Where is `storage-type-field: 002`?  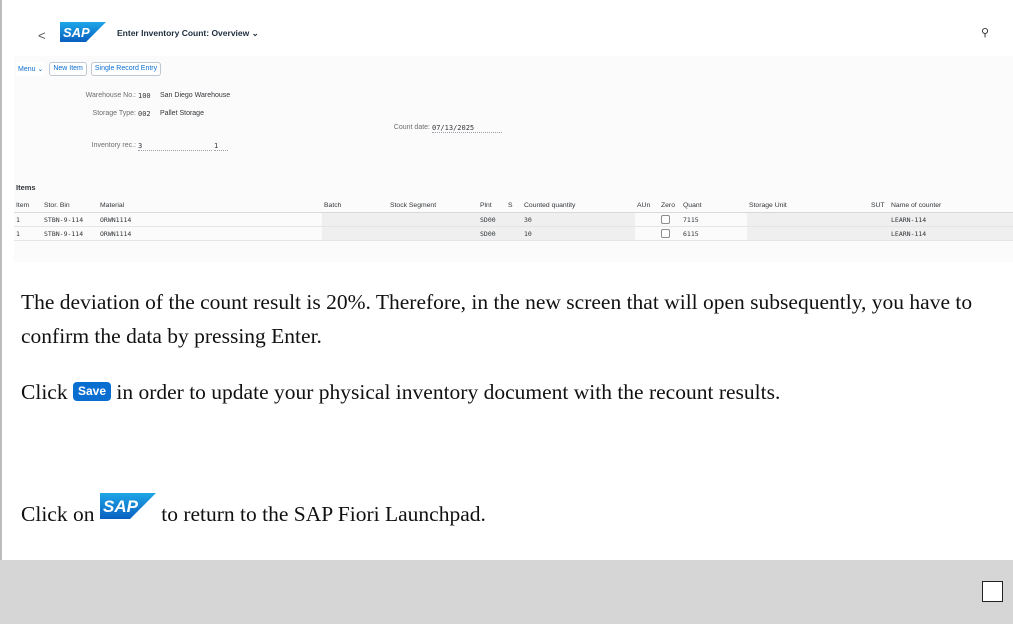 storage-type-field: 002 is located at coordinates (144, 114).